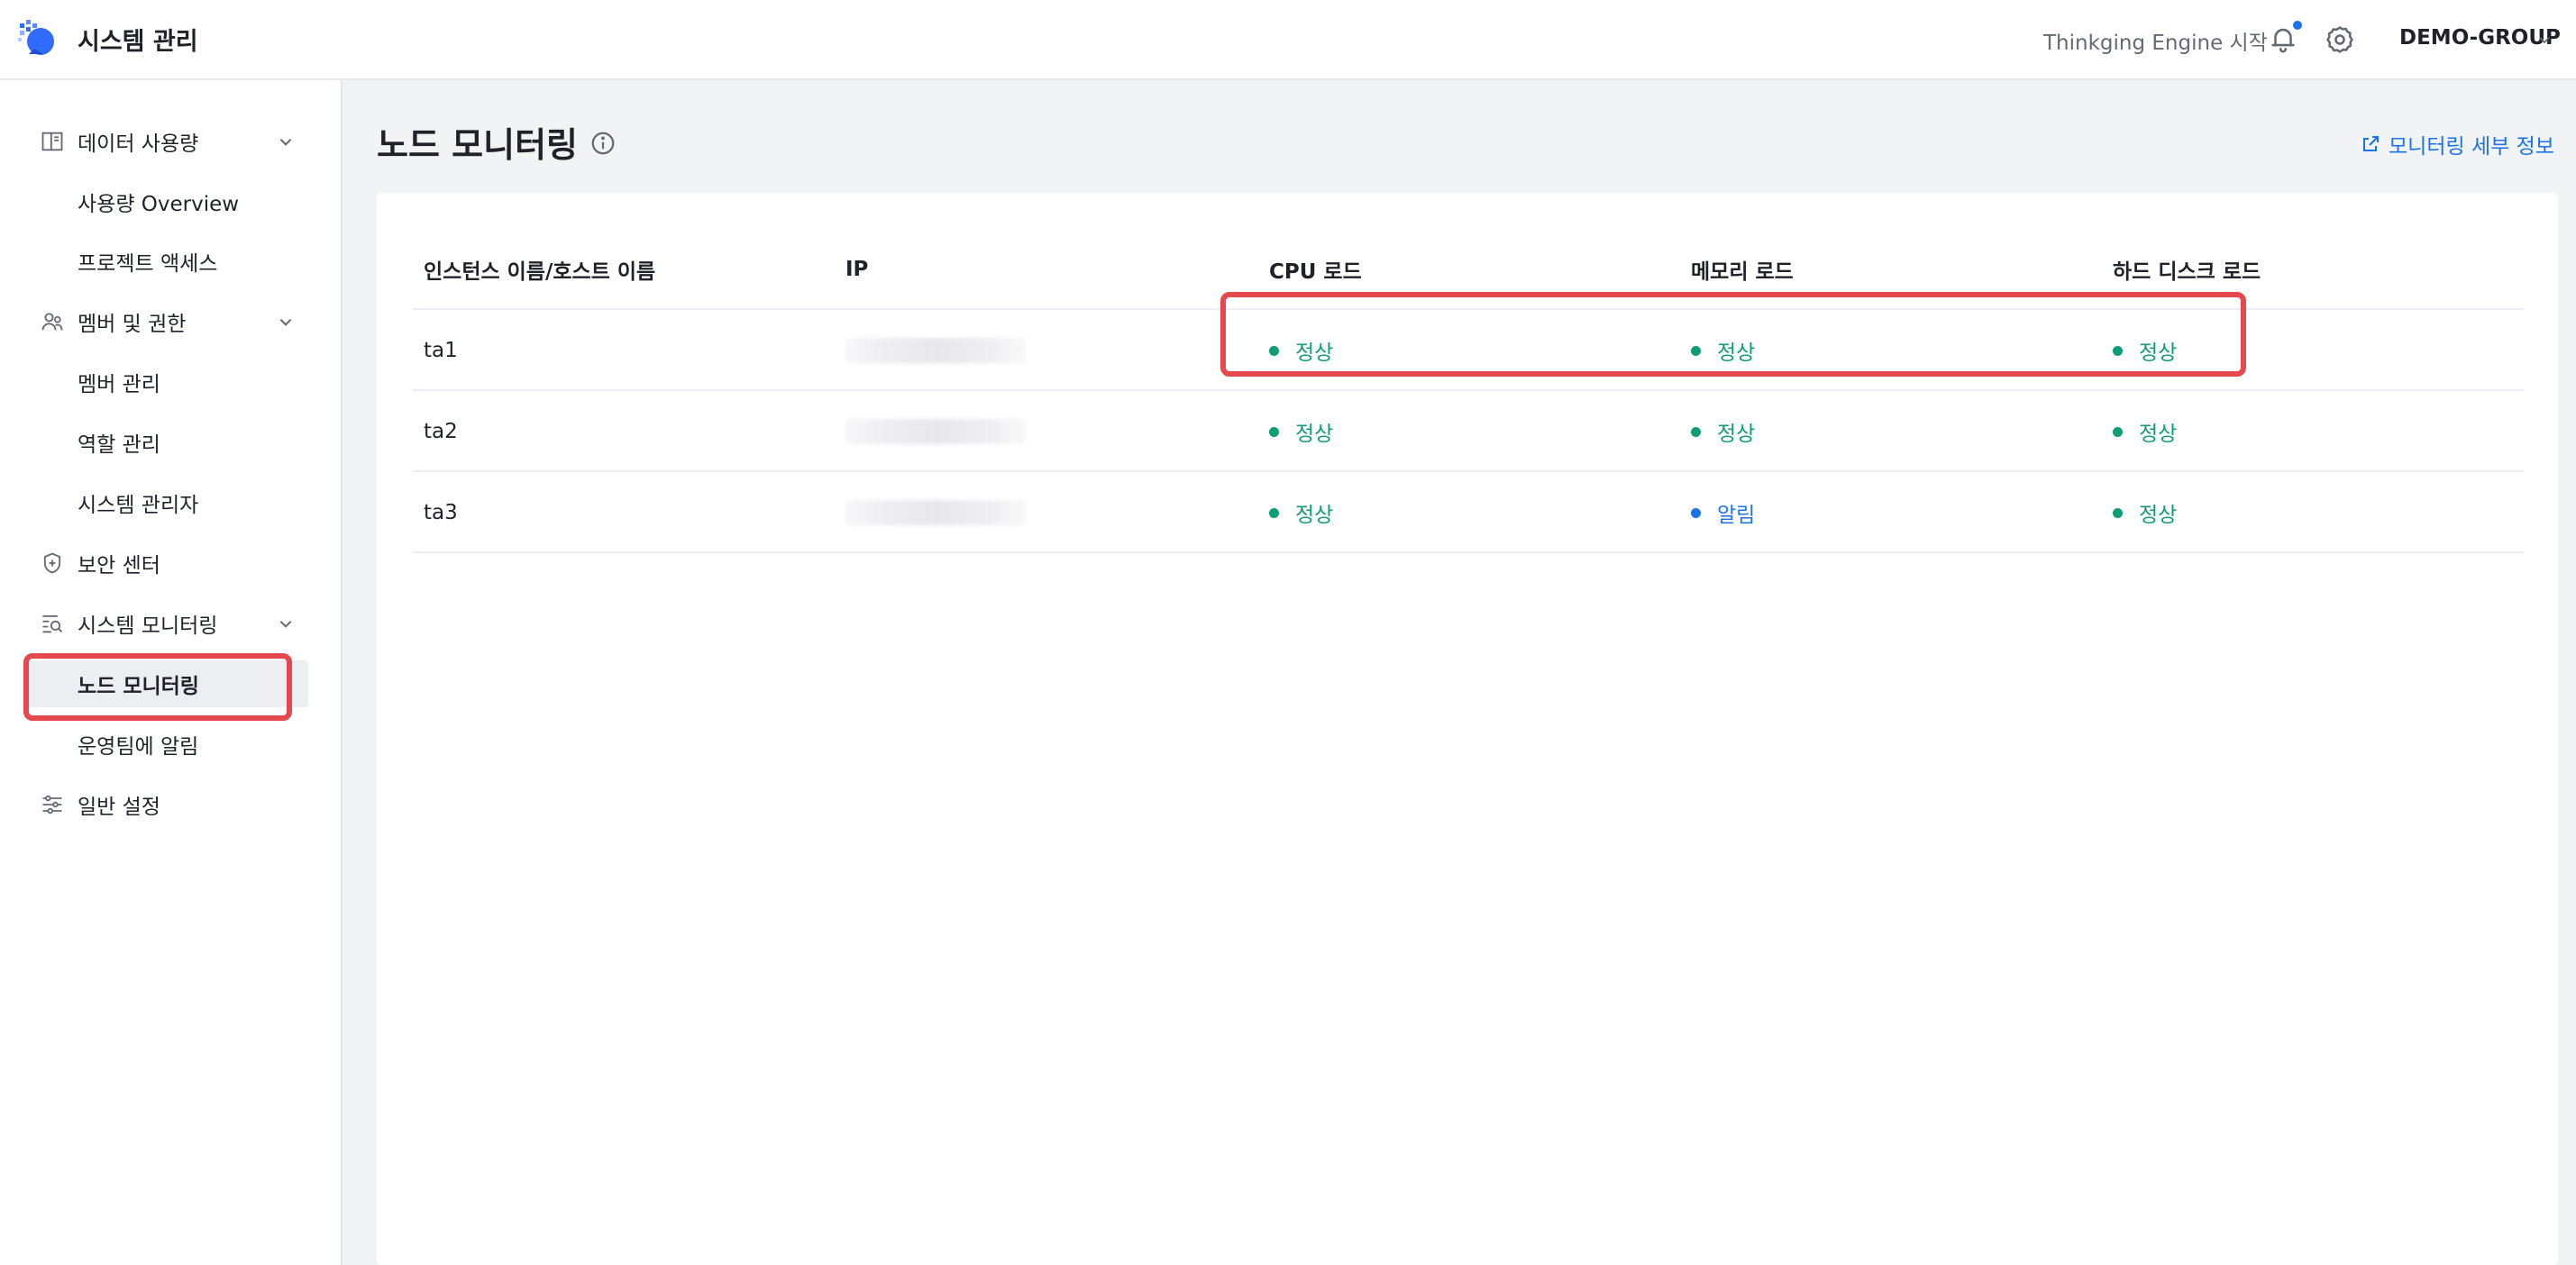  Describe the element at coordinates (138, 686) in the screenshot. I see `sidebar-item-label: 노드 모니터링` at that location.